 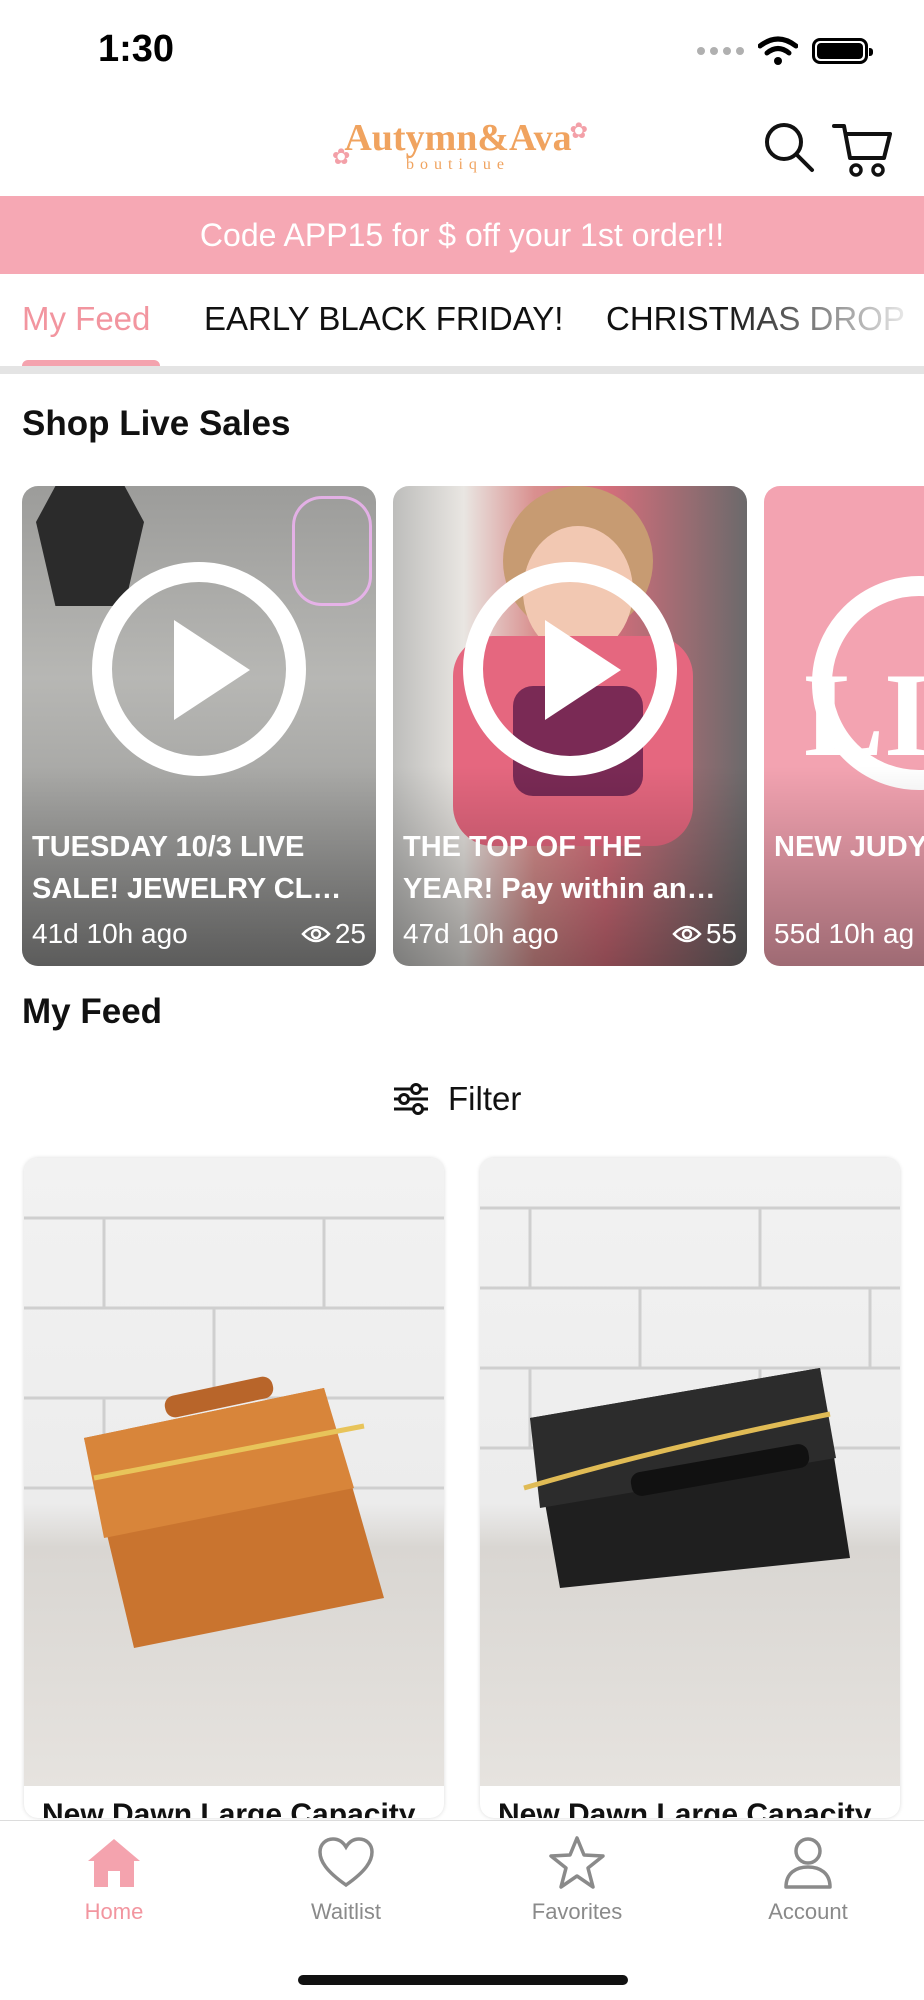 What do you see at coordinates (110, 933) in the screenshot?
I see `live-sale-time: 41d 10h ago` at bounding box center [110, 933].